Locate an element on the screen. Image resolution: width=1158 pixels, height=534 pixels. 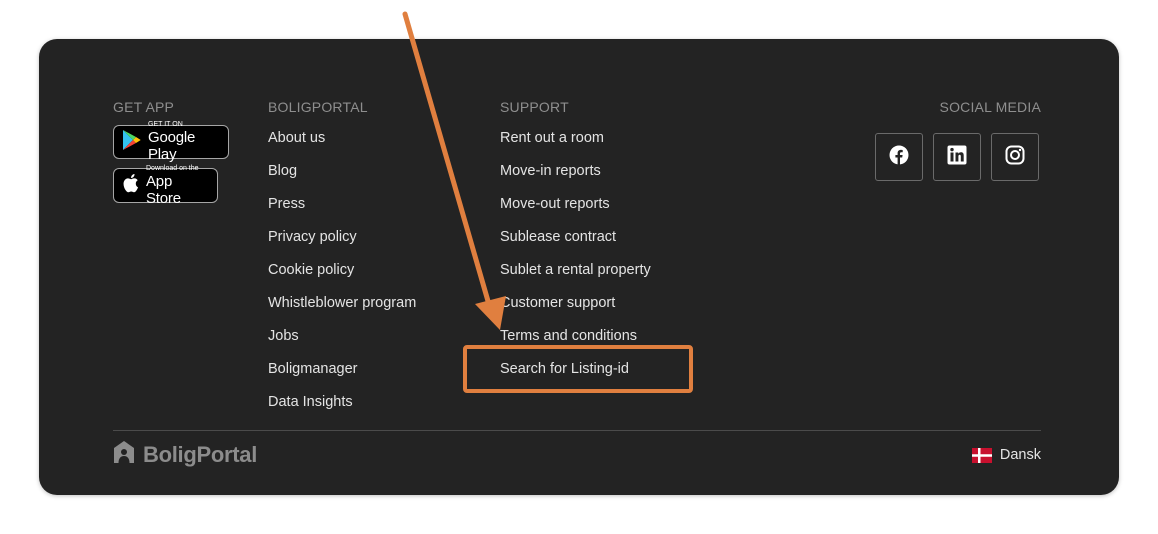
link-move-out-reports: Move-out reports is located at coordinates (575, 209).